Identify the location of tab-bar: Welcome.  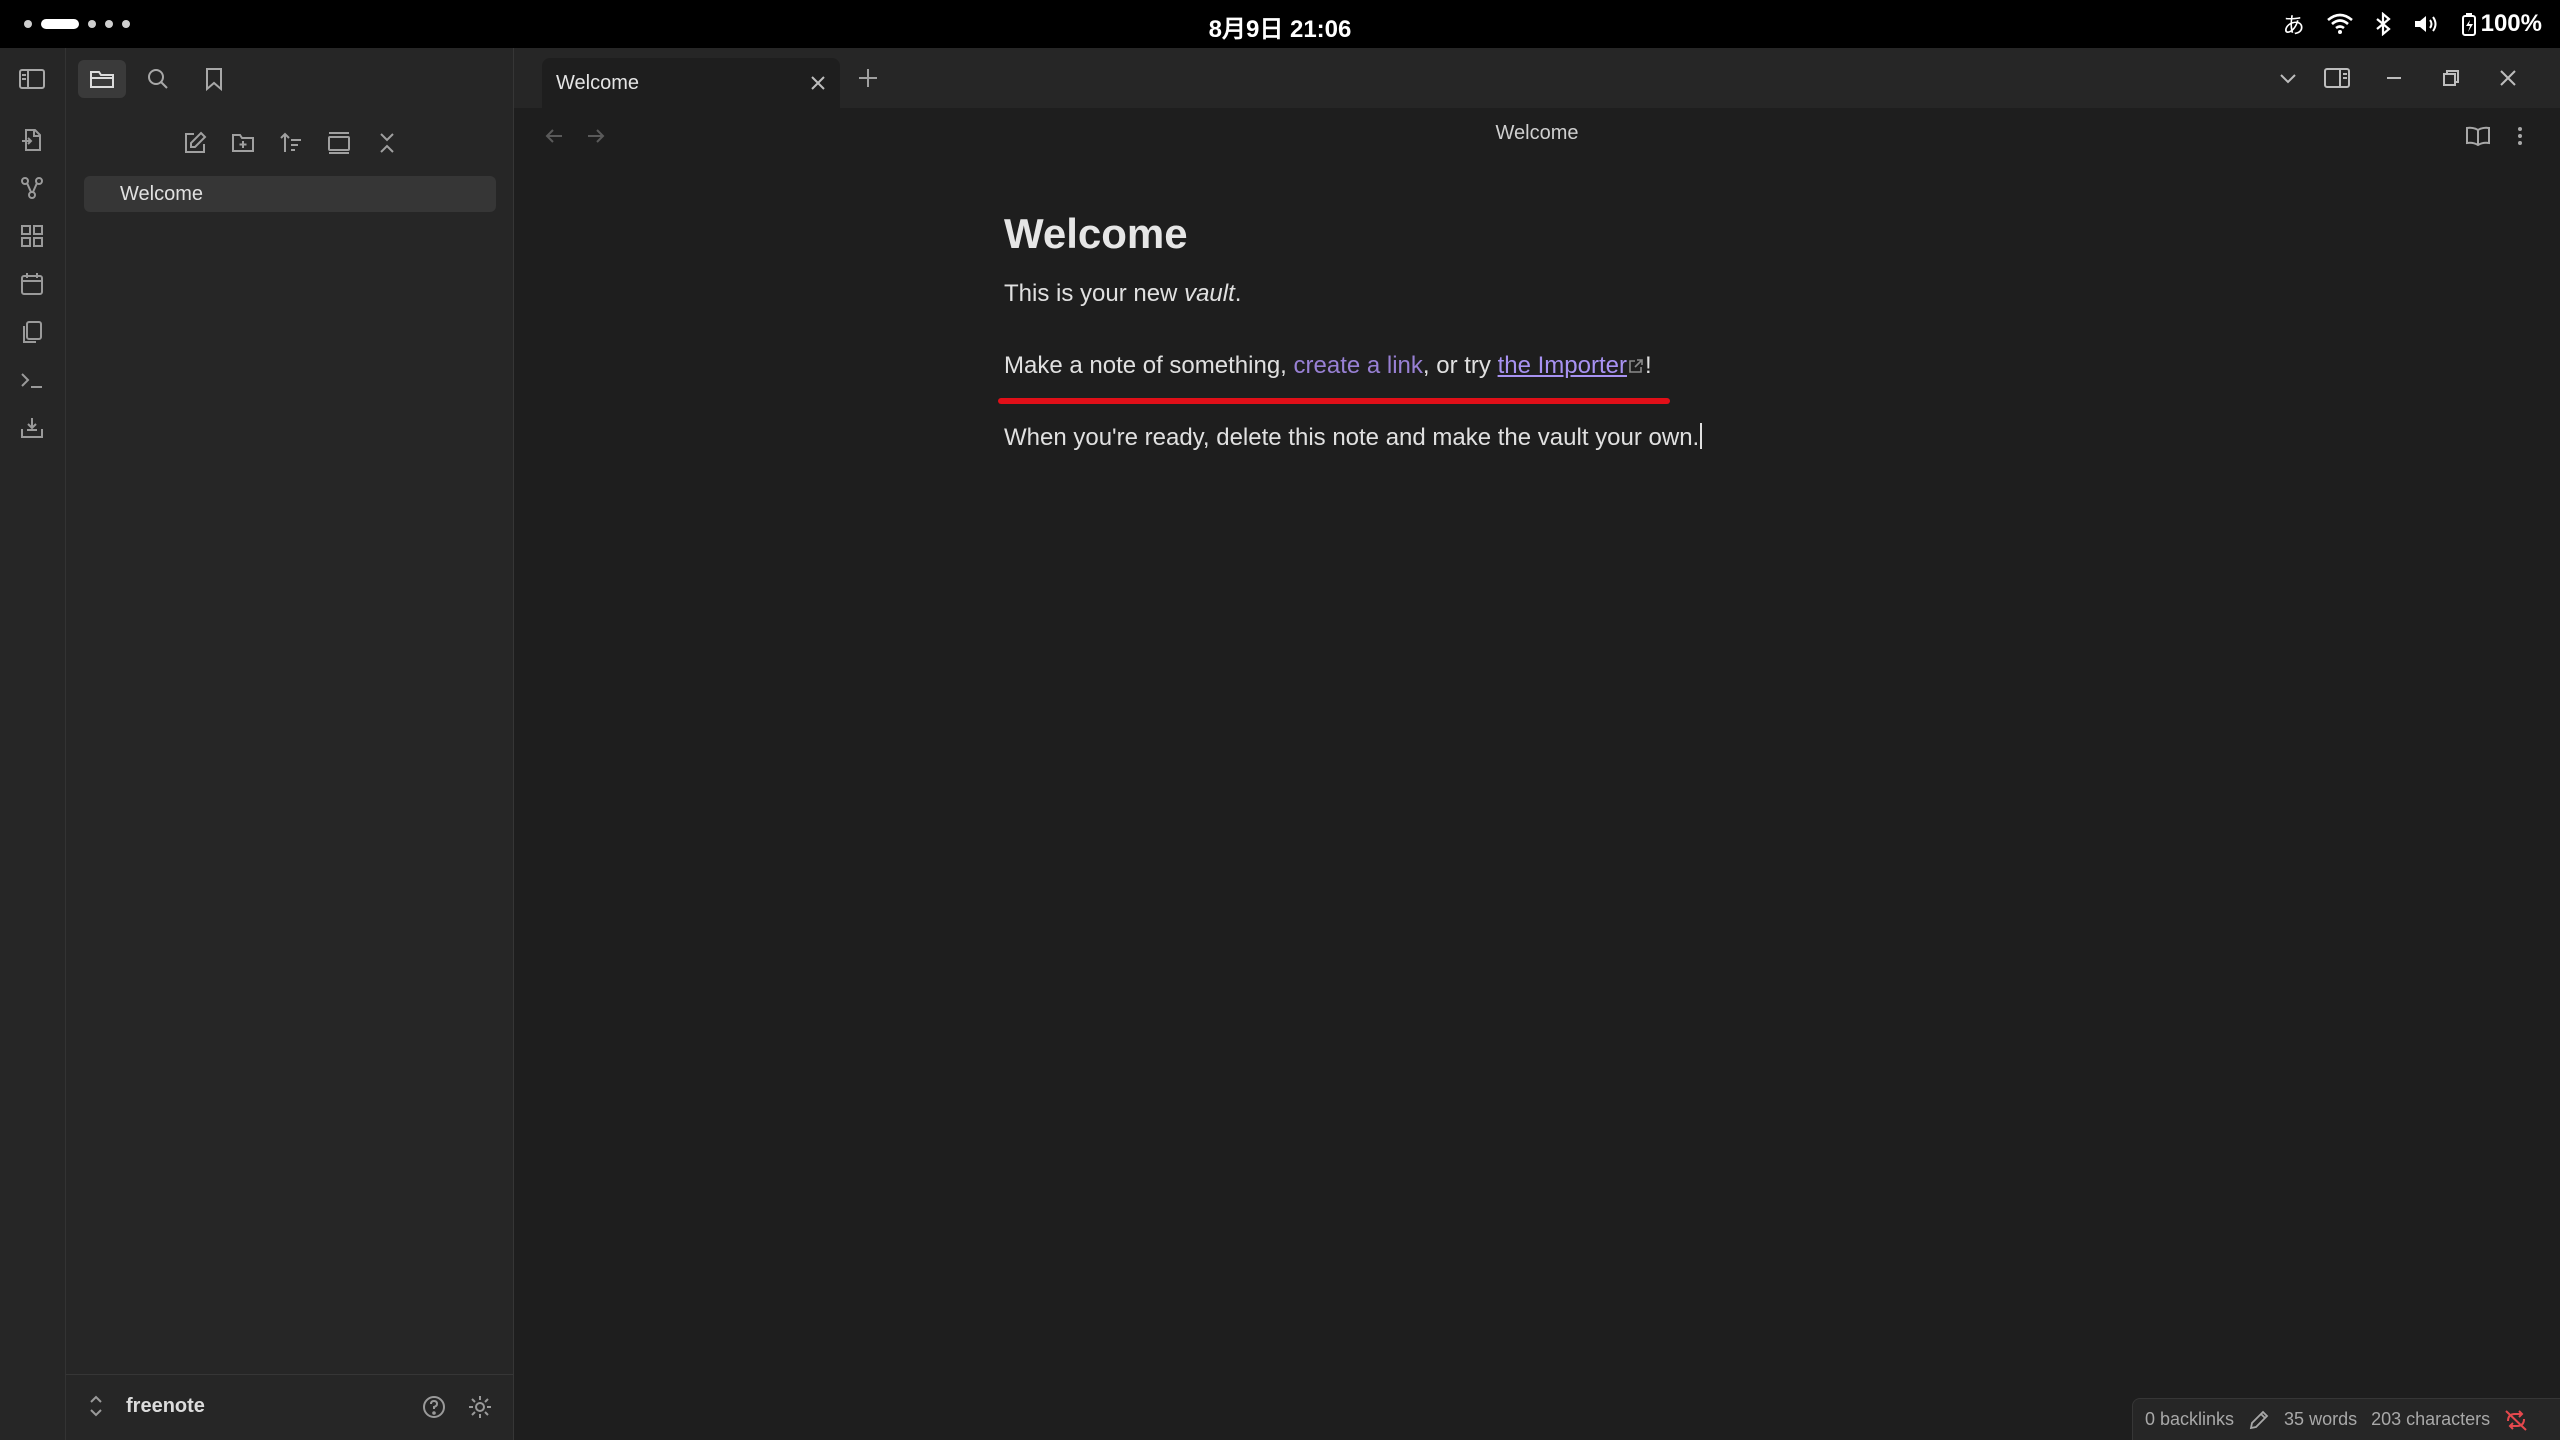
(1537, 78).